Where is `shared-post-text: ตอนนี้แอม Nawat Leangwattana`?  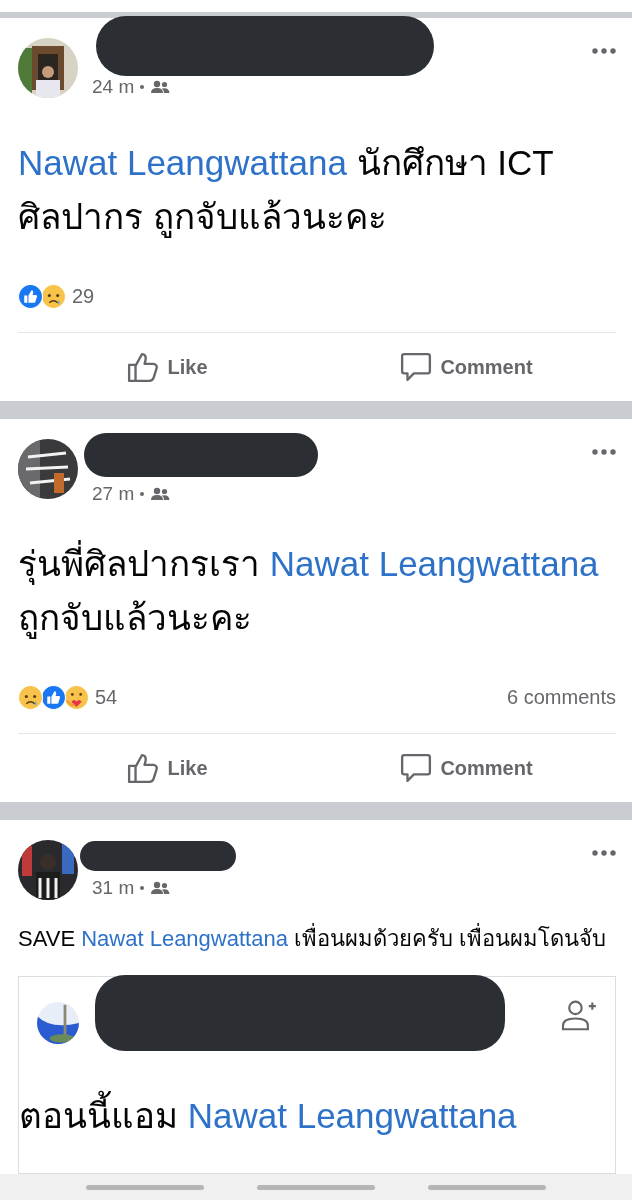
shared-post-text: ตอนนี้แอม Nawat Leangwattana is located at coordinates (317, 1112).